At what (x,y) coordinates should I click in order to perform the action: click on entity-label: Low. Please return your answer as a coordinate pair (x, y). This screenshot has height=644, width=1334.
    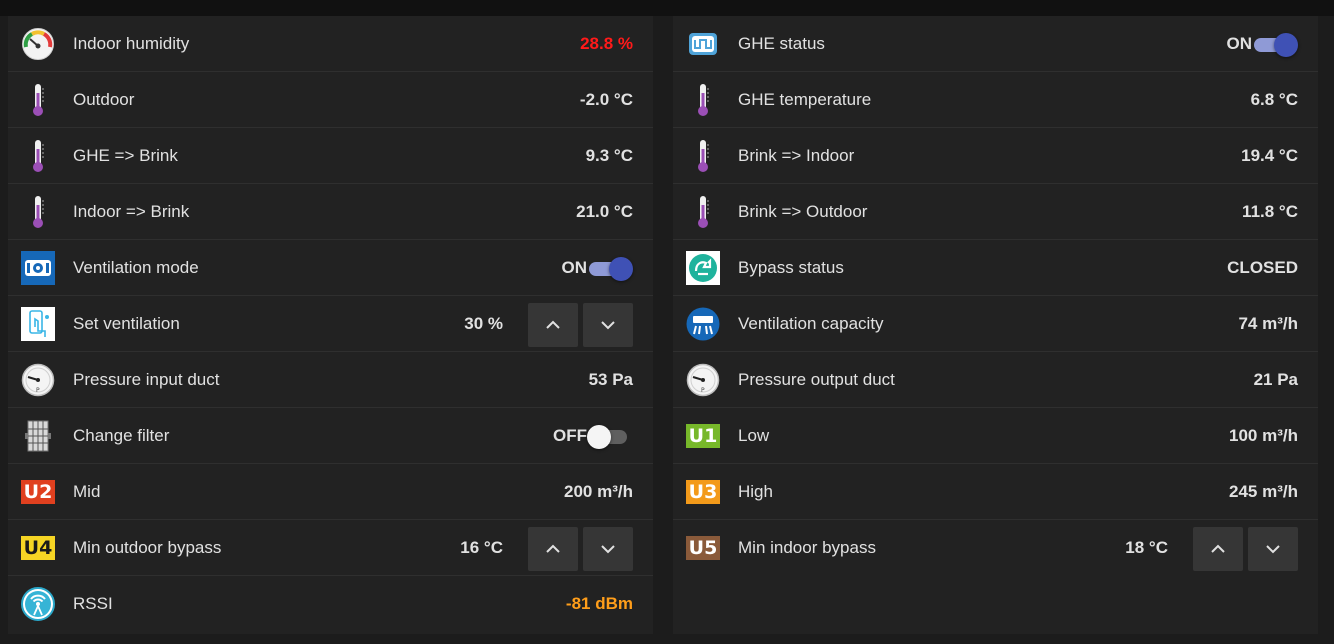
    Looking at the image, I should click on (754, 435).